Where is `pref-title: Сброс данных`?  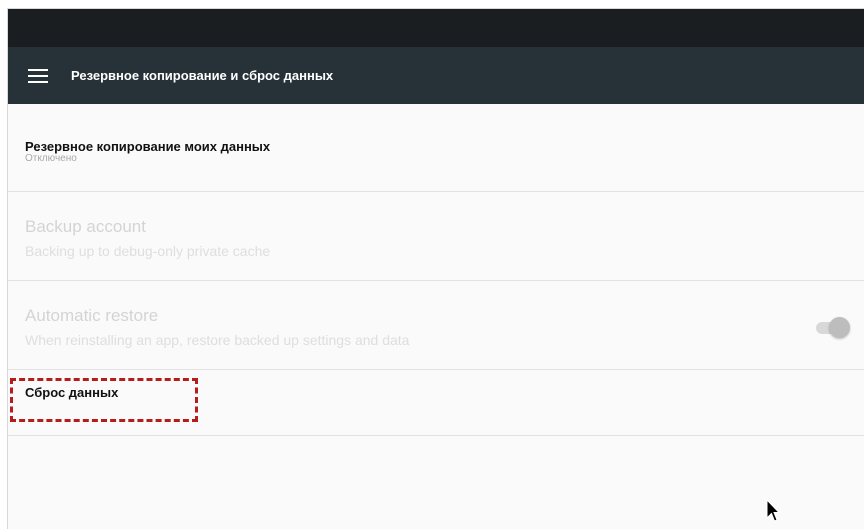
pref-title: Сброс данных is located at coordinates (72, 392).